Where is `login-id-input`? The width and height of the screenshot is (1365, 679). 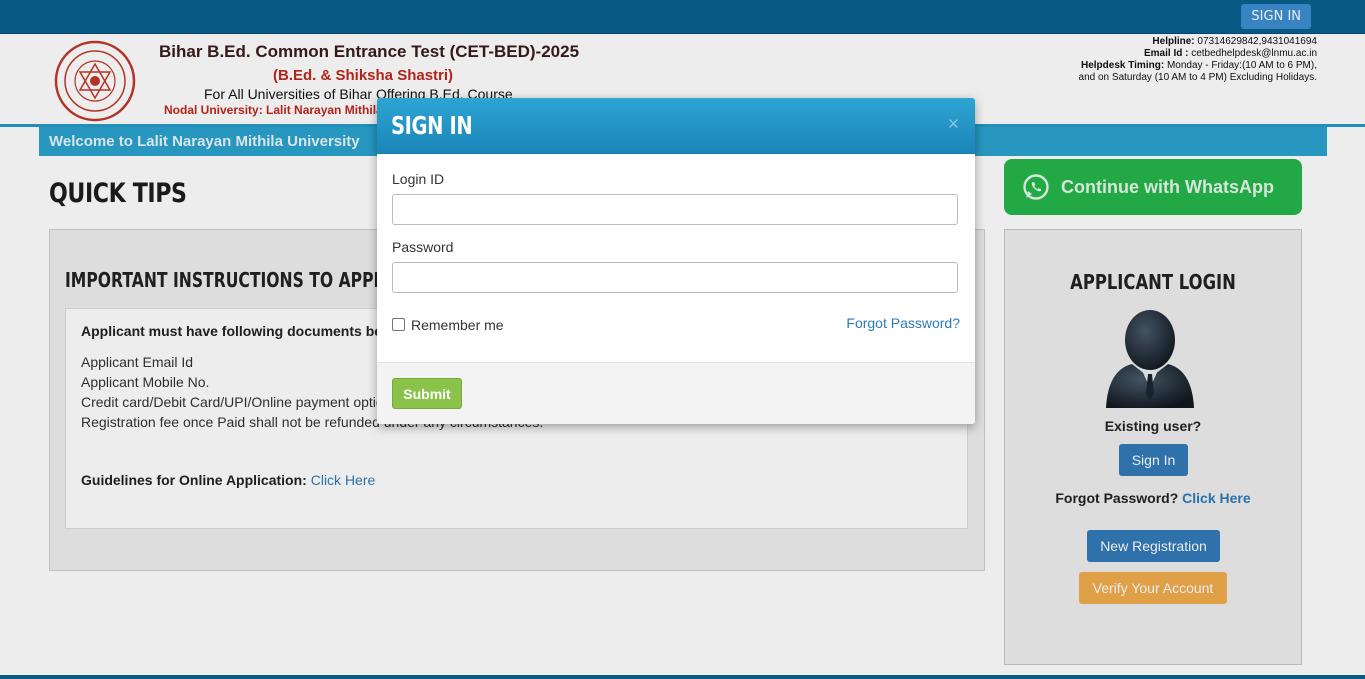
login-id-input is located at coordinates (675, 209).